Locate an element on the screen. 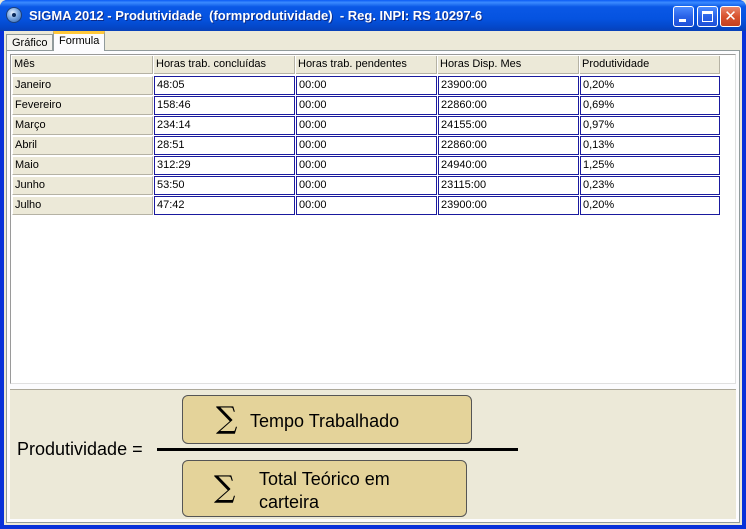  cell-hours-done: 53:50 is located at coordinates (224, 185).